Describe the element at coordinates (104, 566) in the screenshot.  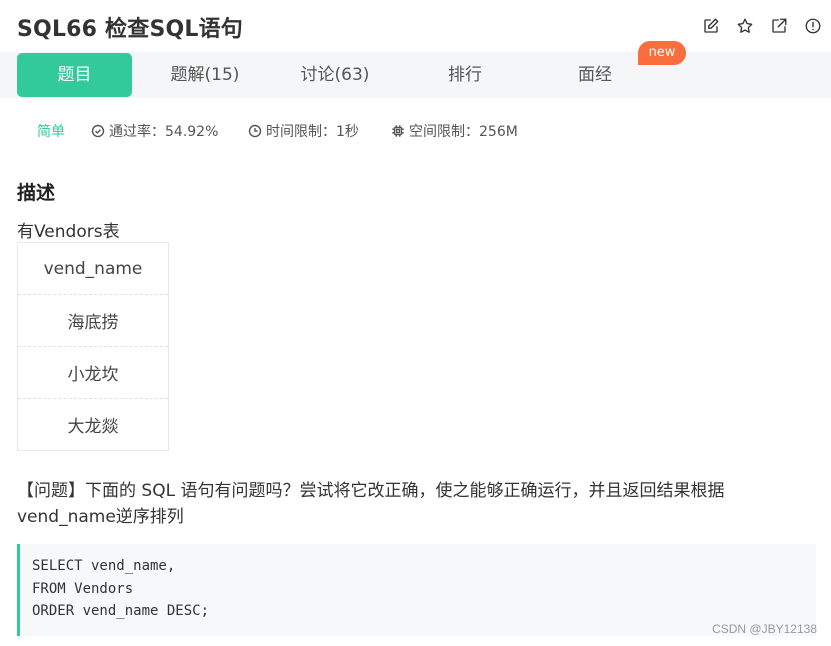
I see `code-line: SELECT vend_name,` at that location.